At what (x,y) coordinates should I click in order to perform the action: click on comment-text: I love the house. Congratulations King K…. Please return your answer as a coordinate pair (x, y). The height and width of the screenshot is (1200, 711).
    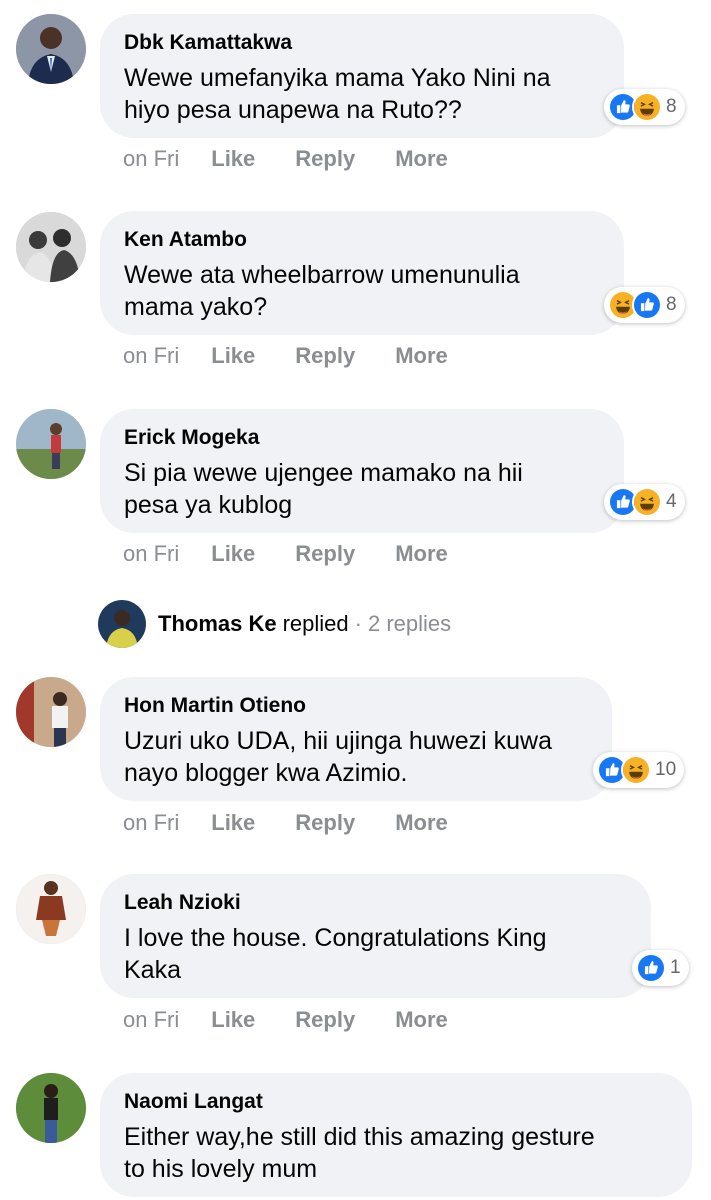
    Looking at the image, I should click on (375, 954).